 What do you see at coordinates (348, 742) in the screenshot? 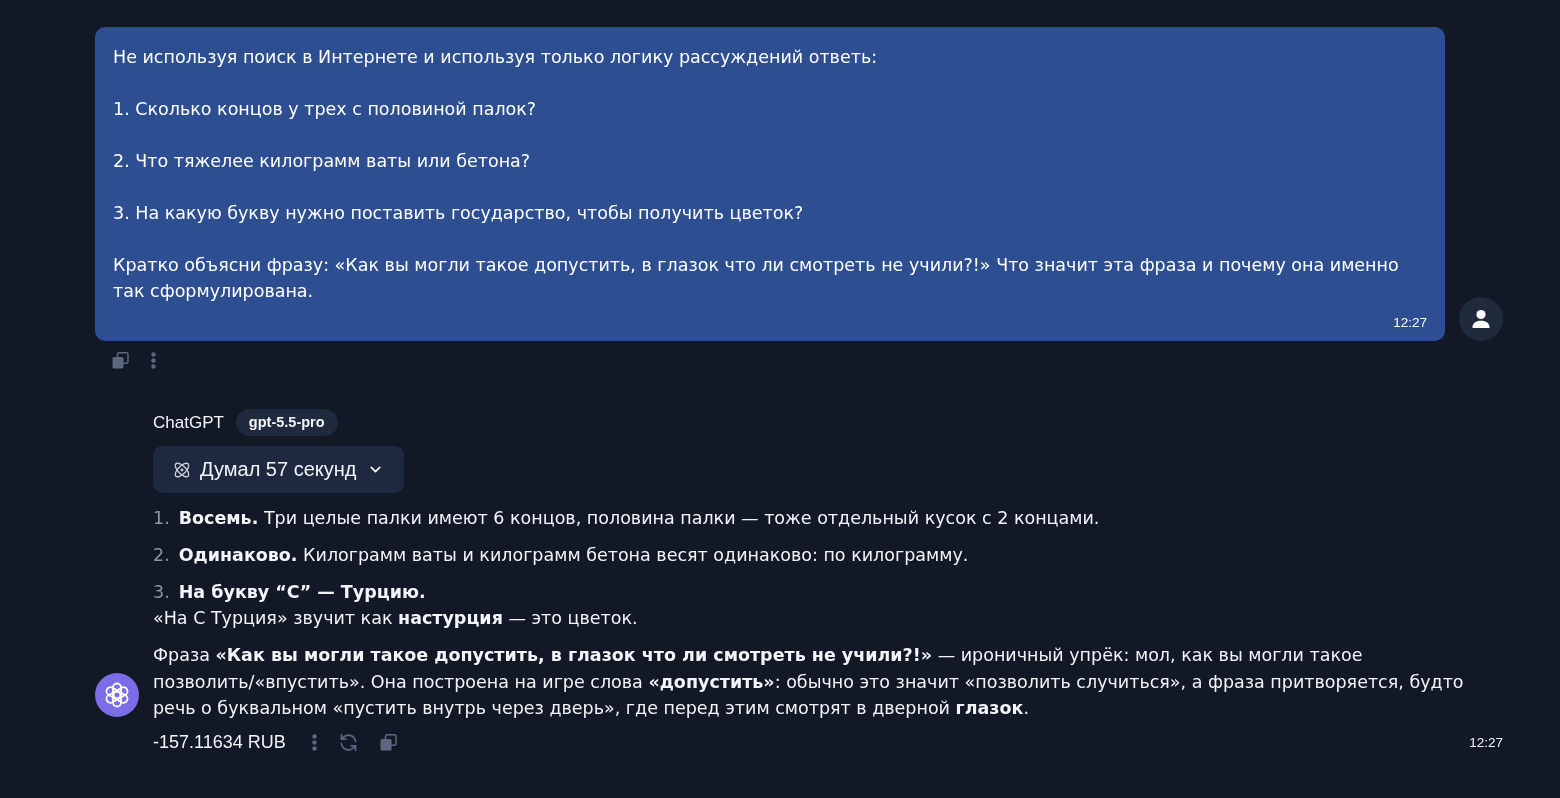
I see `refresh-icon` at bounding box center [348, 742].